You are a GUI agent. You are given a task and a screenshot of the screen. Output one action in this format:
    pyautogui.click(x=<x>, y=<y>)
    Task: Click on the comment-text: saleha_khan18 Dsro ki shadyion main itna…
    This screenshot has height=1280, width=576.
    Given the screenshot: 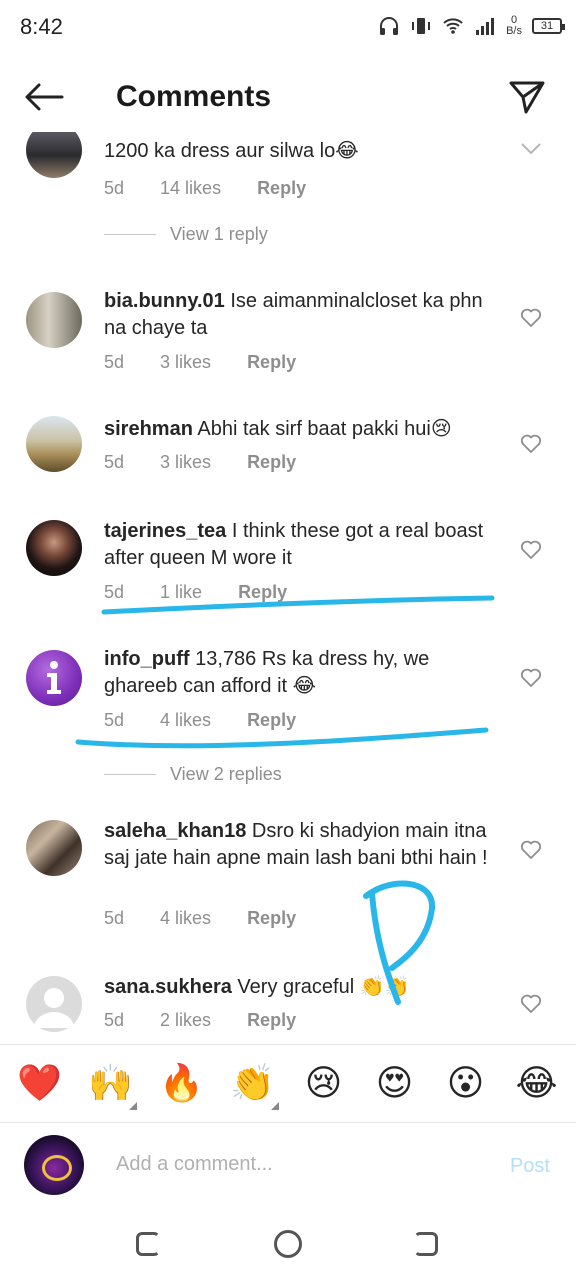 What is the action you would take?
    pyautogui.click(x=299, y=845)
    